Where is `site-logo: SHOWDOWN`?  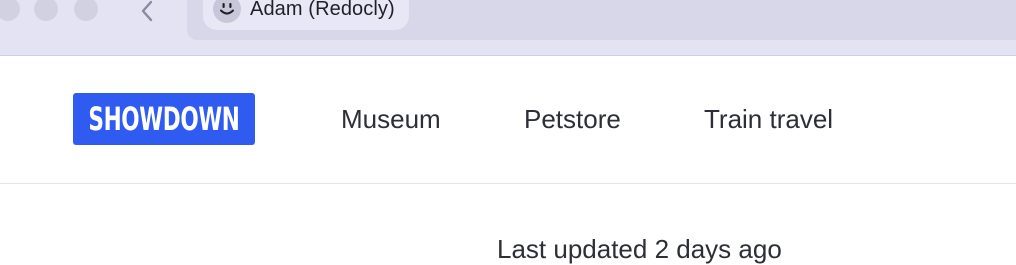 site-logo: SHOWDOWN is located at coordinates (164, 119).